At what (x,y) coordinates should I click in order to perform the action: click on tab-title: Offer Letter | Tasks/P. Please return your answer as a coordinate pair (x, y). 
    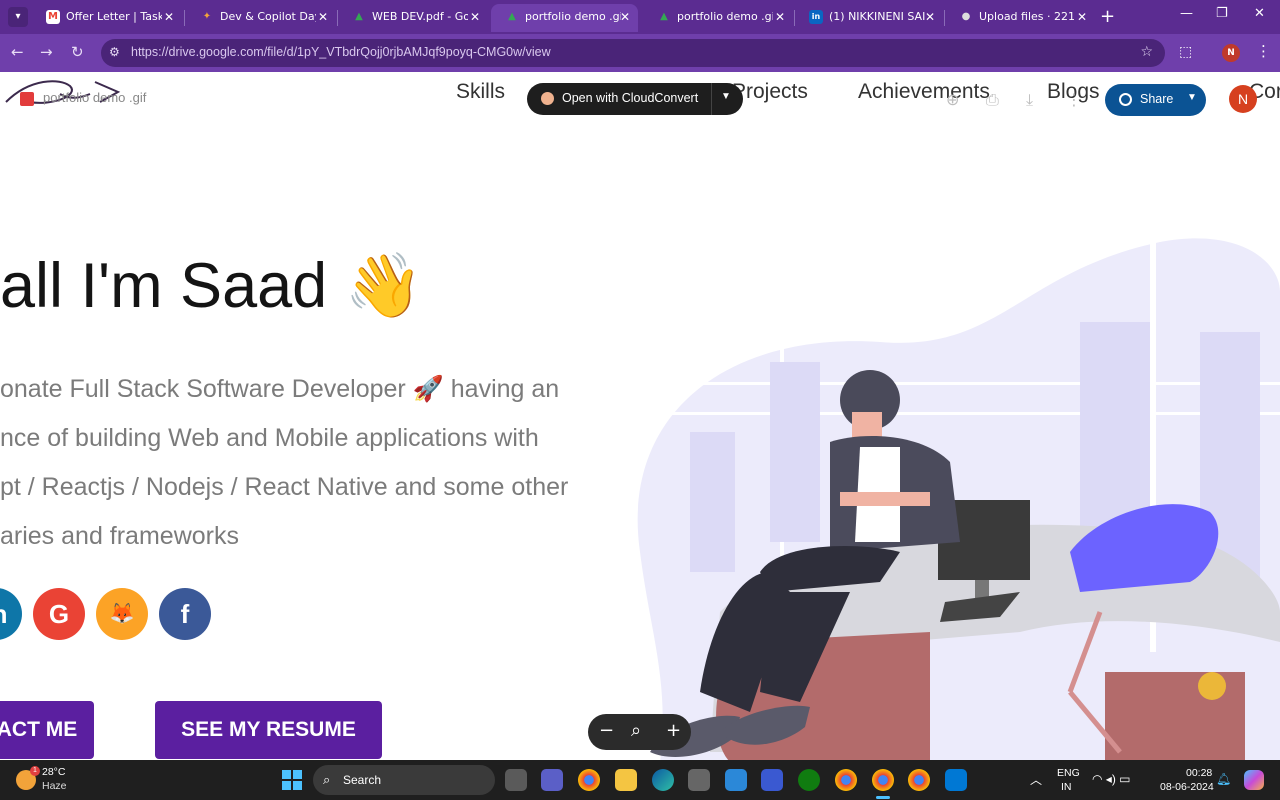
    Looking at the image, I should click on (114, 16).